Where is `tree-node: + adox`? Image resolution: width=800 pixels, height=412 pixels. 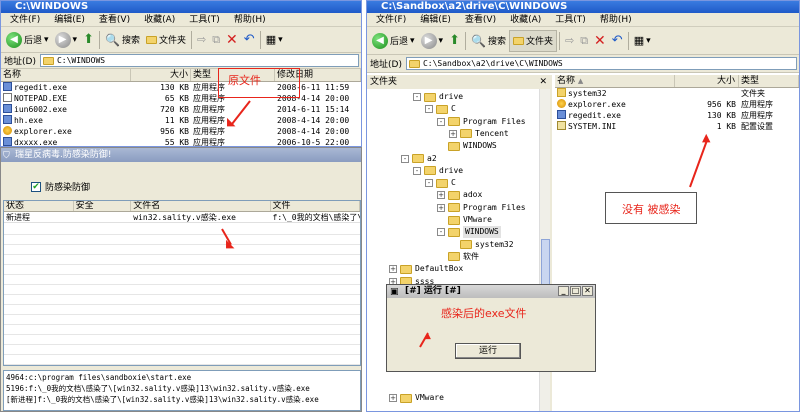
tree-node: + adox is located at coordinates (459, 195).